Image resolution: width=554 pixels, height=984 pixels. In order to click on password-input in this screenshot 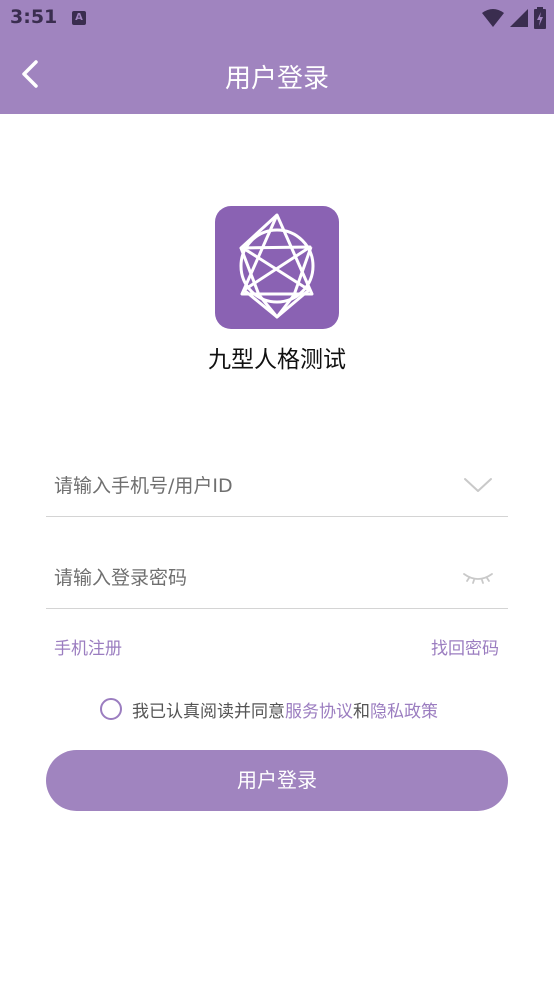, I will do `click(249, 578)`.